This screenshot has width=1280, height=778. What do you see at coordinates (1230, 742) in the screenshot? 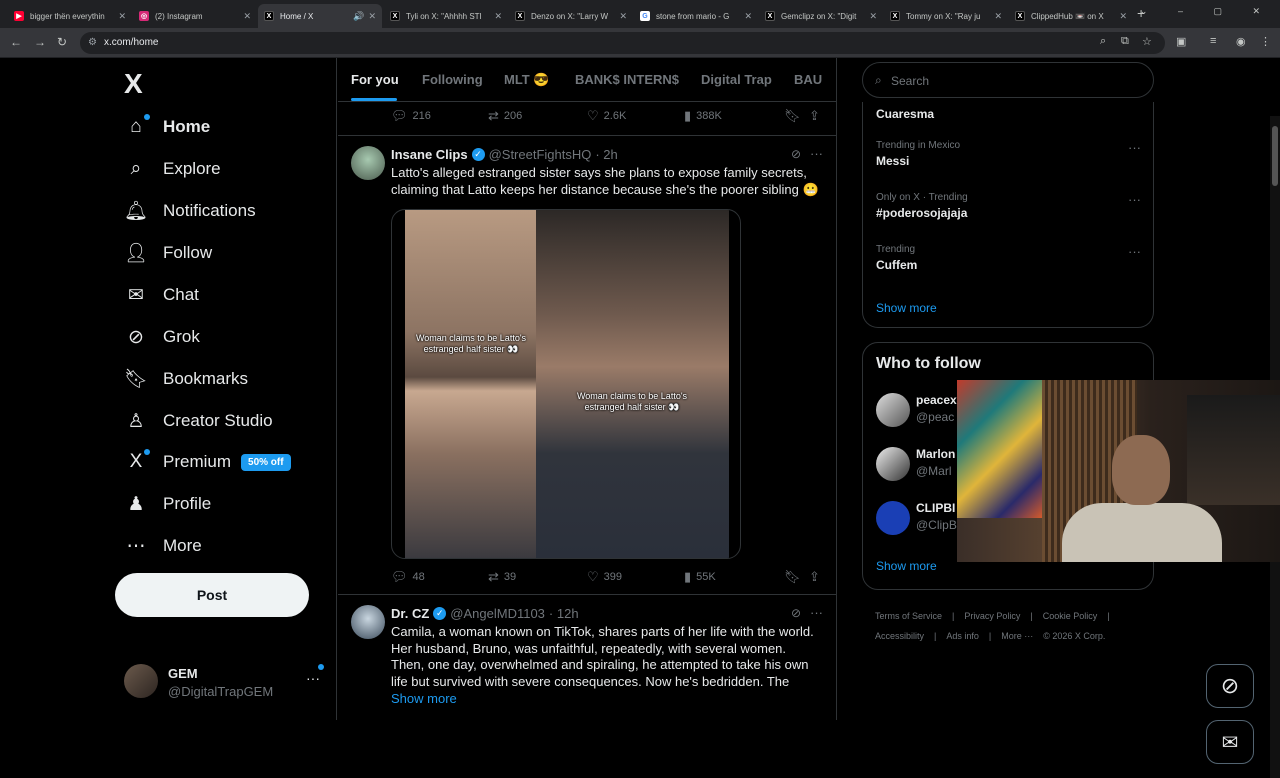
I see `messages-fab-button: ✉` at bounding box center [1230, 742].